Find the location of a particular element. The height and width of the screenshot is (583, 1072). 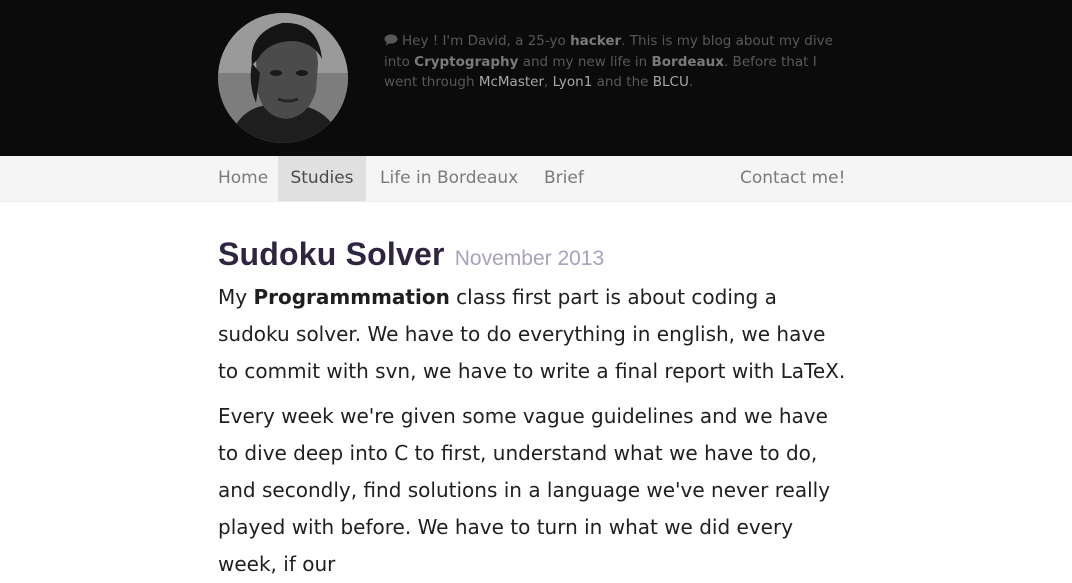

nav-contact: Contact me! is located at coordinates (792, 178).